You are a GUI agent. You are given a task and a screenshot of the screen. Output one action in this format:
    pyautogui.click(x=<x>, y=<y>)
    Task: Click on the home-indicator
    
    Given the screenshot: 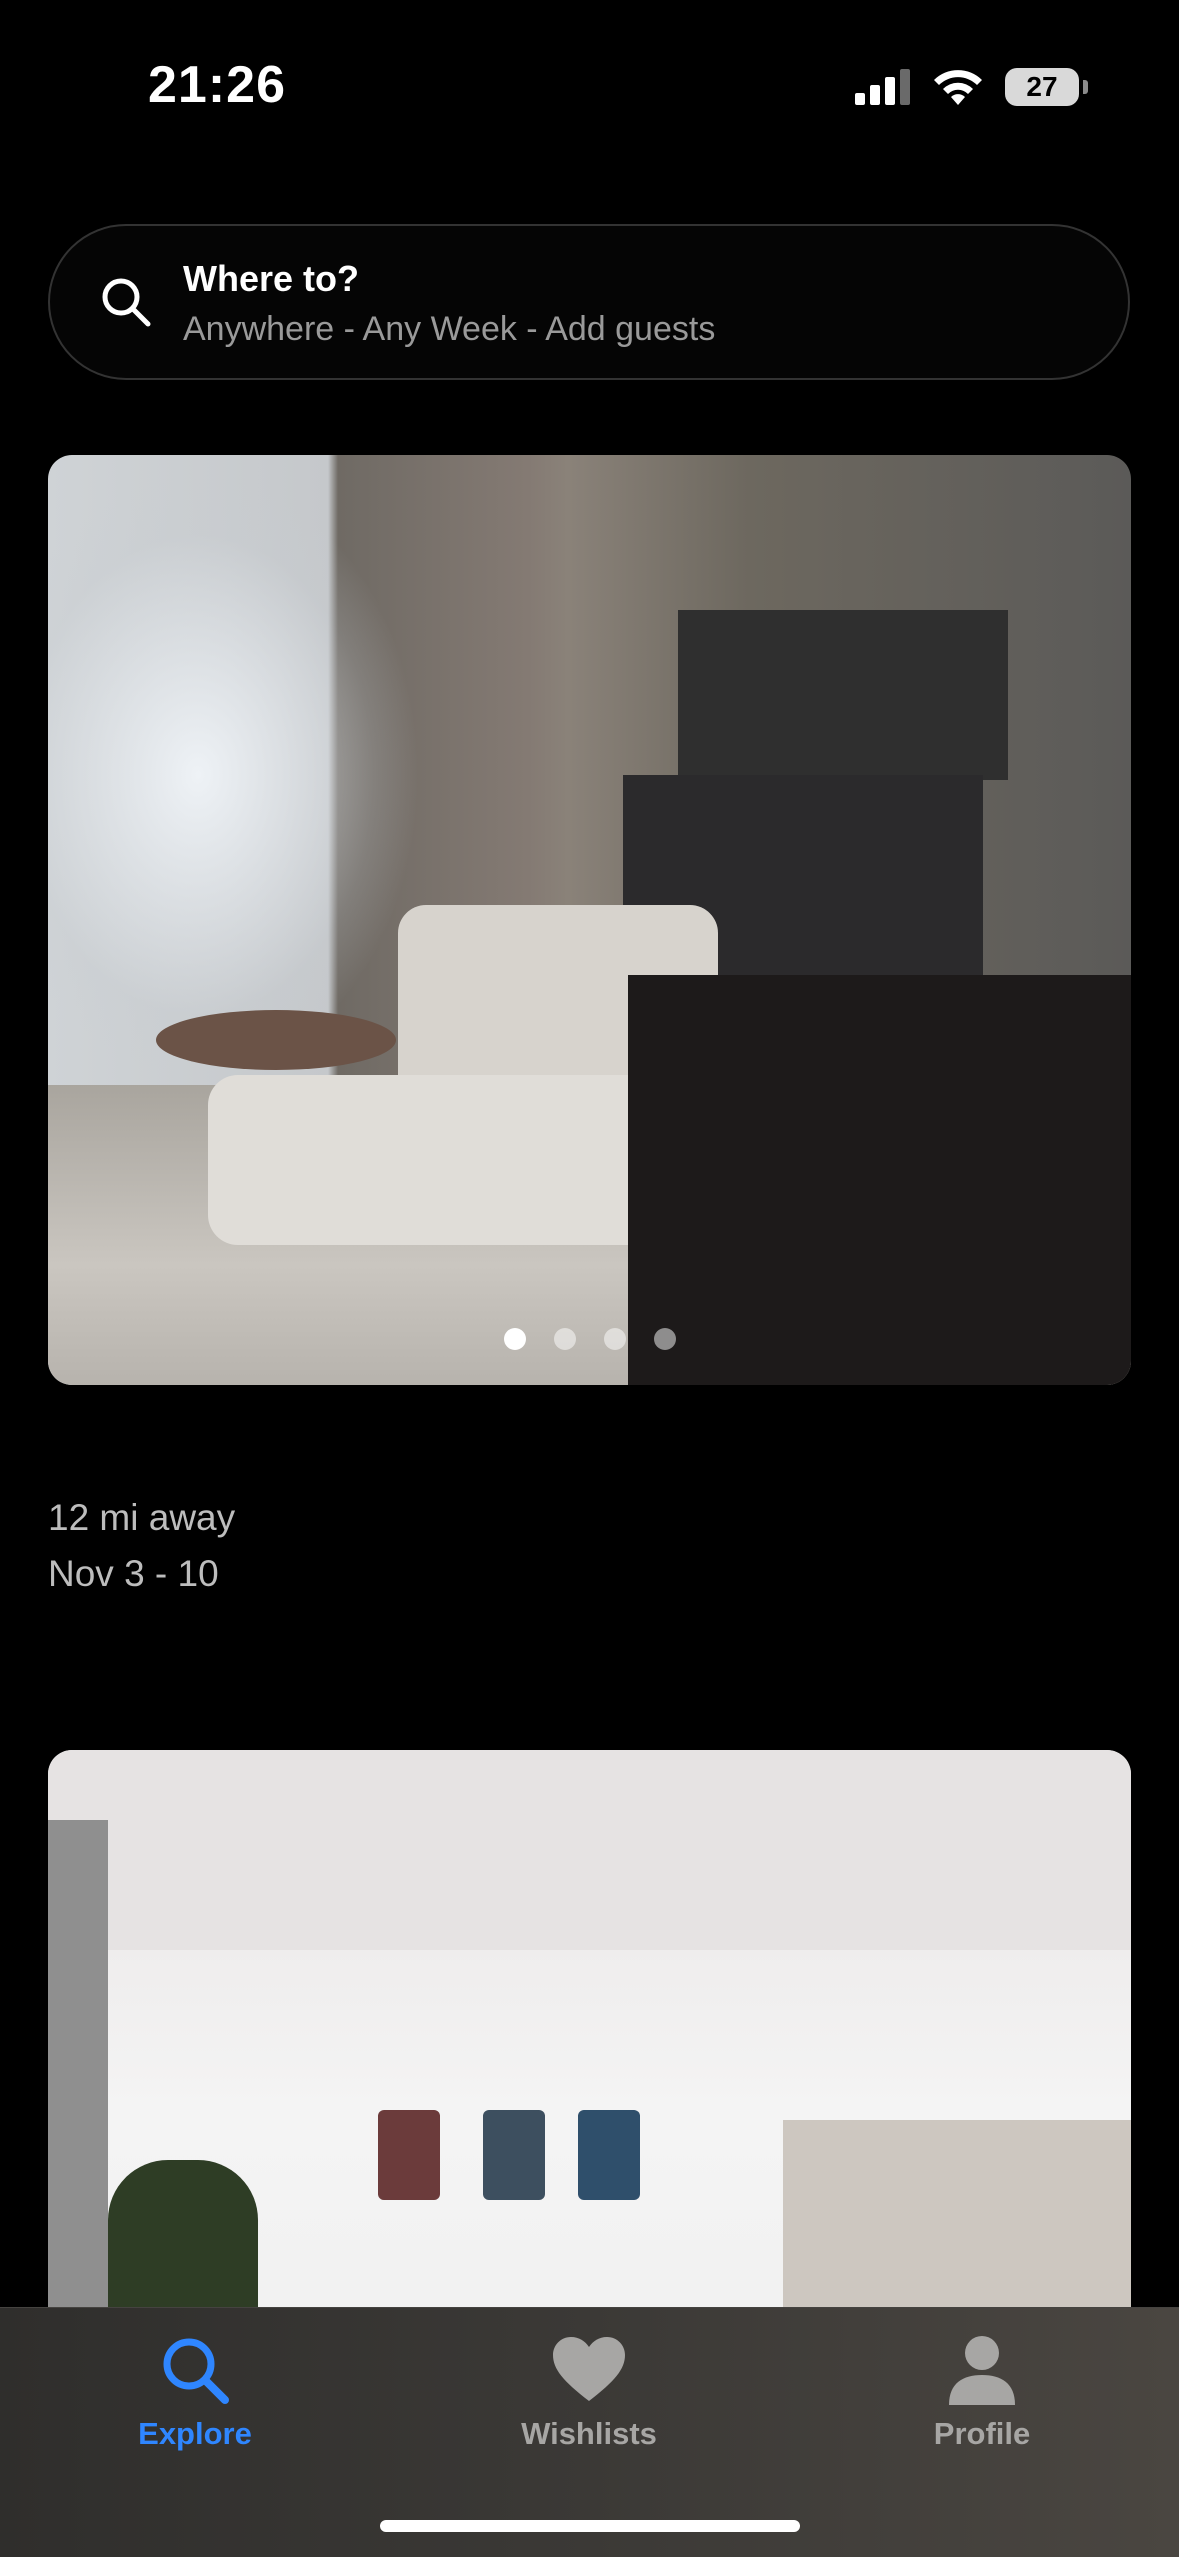 What is the action you would take?
    pyautogui.click(x=590, y=2526)
    